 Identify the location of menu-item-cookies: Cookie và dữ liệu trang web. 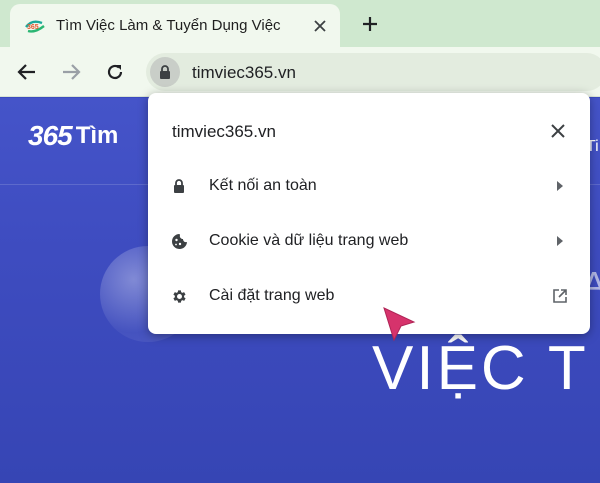
(369, 241).